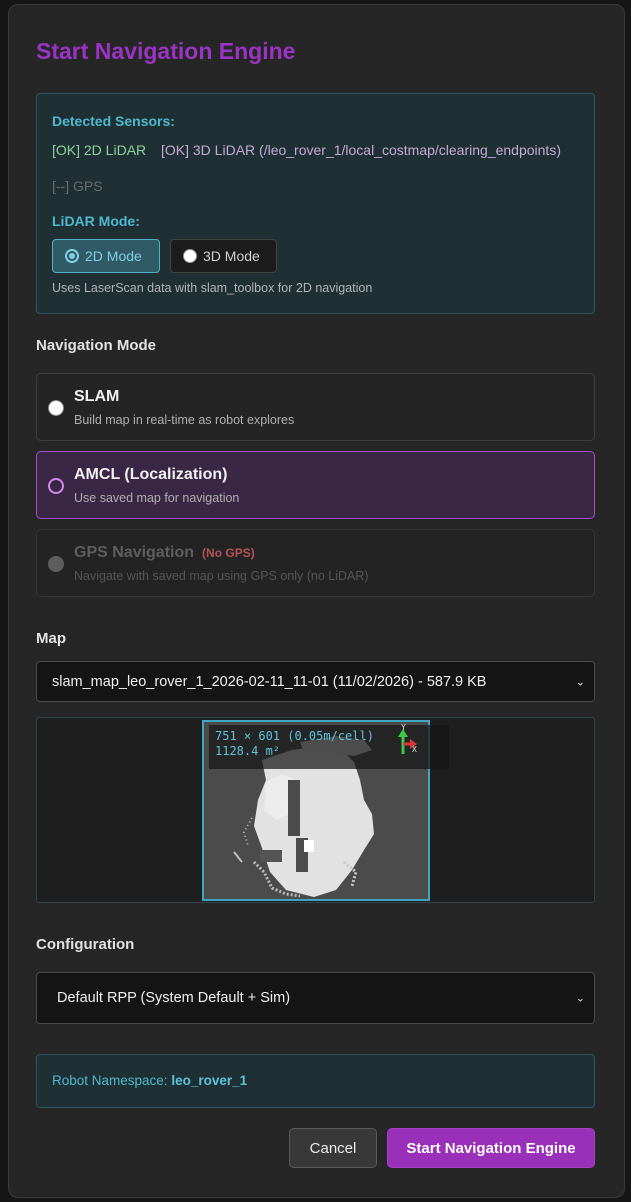  What do you see at coordinates (99, 150) in the screenshot?
I see `sensor-2d-lidar: [OK] 2D LiDAR` at bounding box center [99, 150].